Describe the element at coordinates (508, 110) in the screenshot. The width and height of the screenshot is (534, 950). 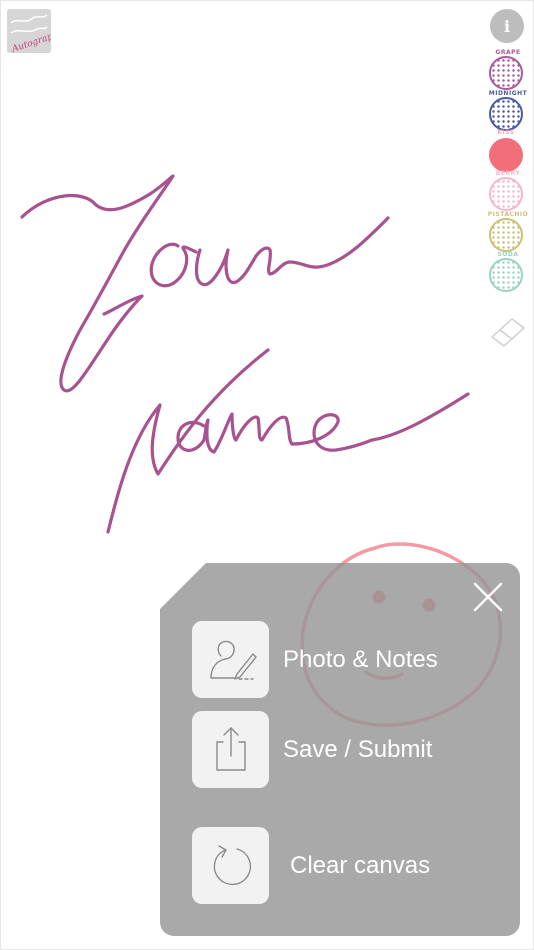
I see `color-swatch-midnight: MIDNIGHT` at that location.